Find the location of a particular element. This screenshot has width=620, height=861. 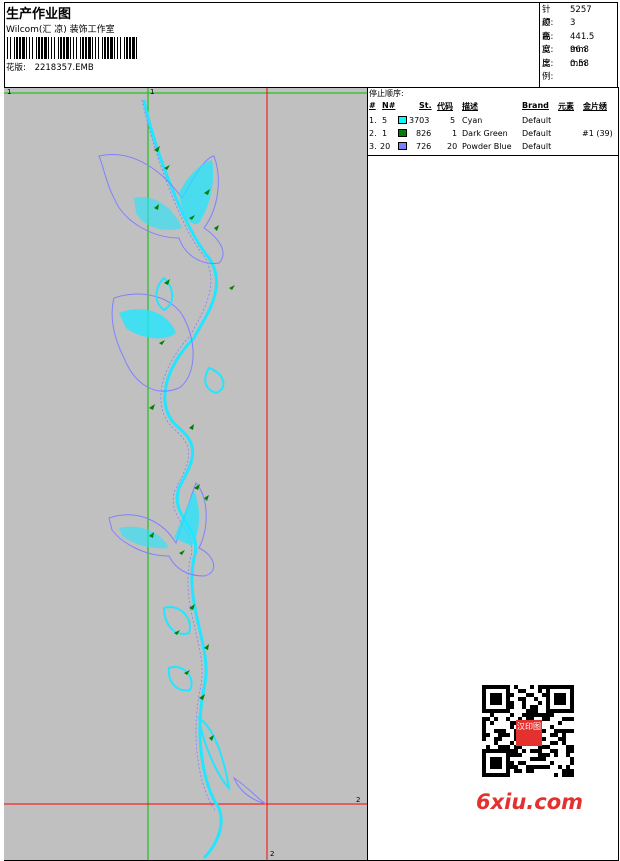

col-code: 代码 is located at coordinates (445, 106).